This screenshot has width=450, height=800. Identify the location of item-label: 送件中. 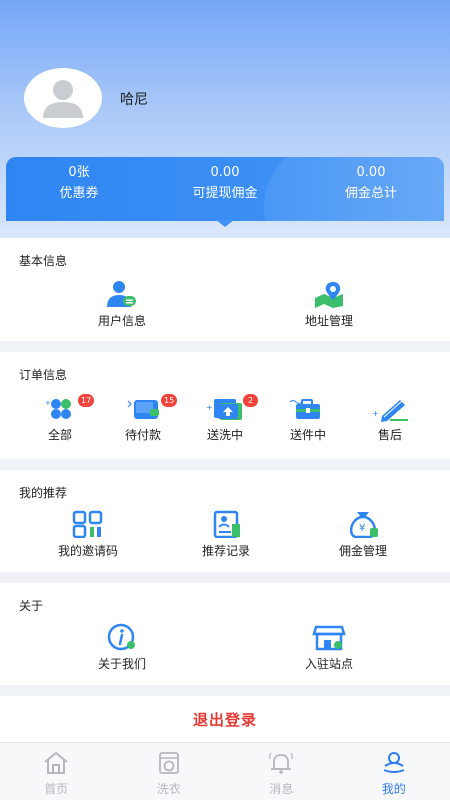
(307, 435).